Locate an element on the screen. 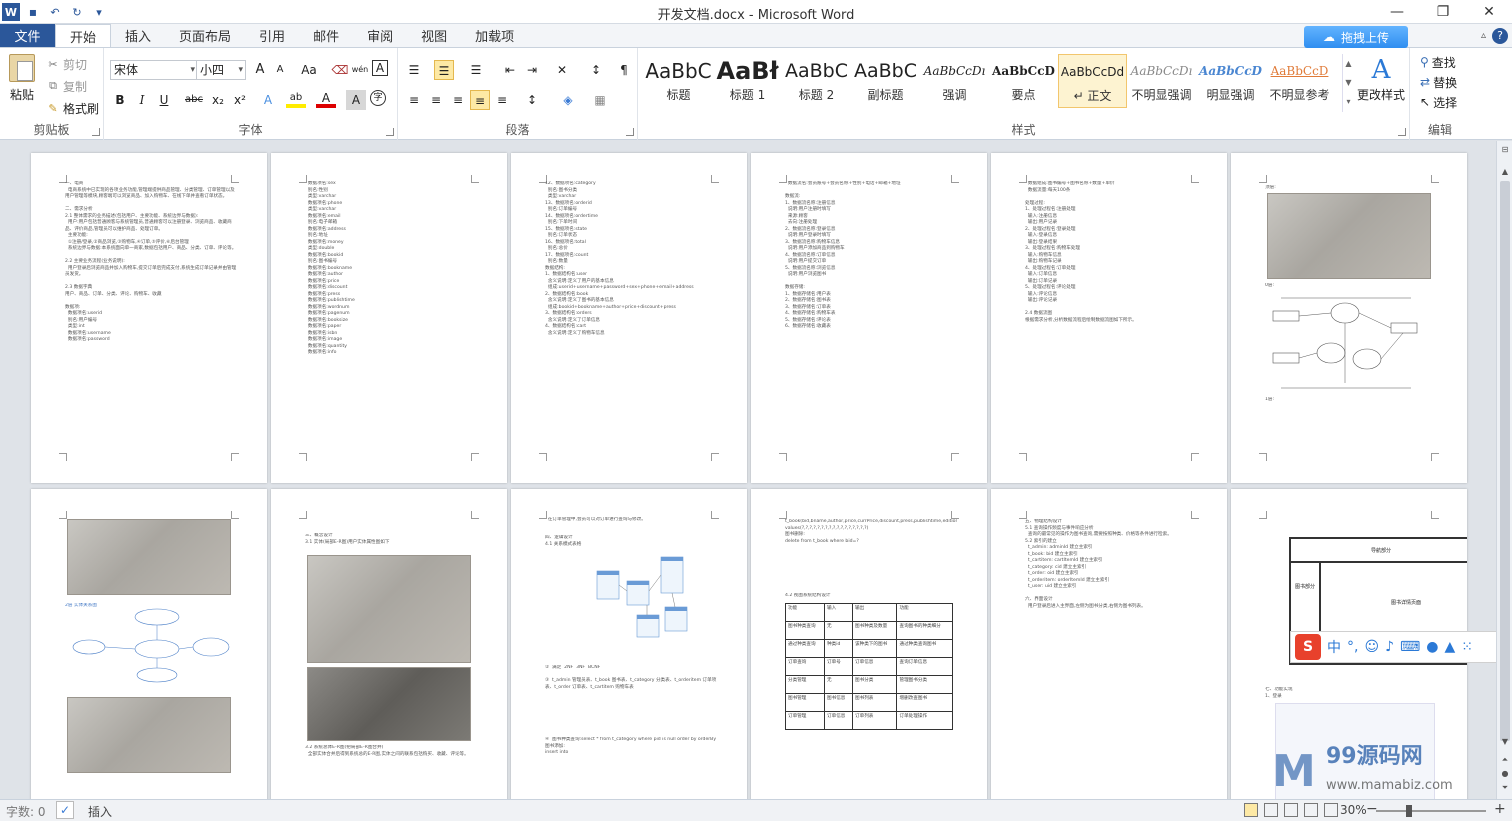 Image resolution: width=1512 pixels, height=821 pixels. ime-toolbar: S 中 °, ☺ ♪ ⌨ ● ▲ ⁙ is located at coordinates (1401, 647).